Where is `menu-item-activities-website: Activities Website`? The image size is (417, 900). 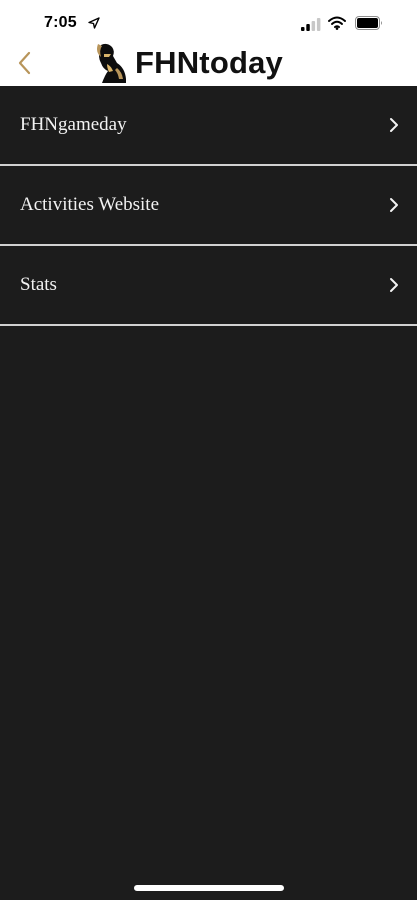
menu-item-activities-website: Activities Website is located at coordinates (208, 206).